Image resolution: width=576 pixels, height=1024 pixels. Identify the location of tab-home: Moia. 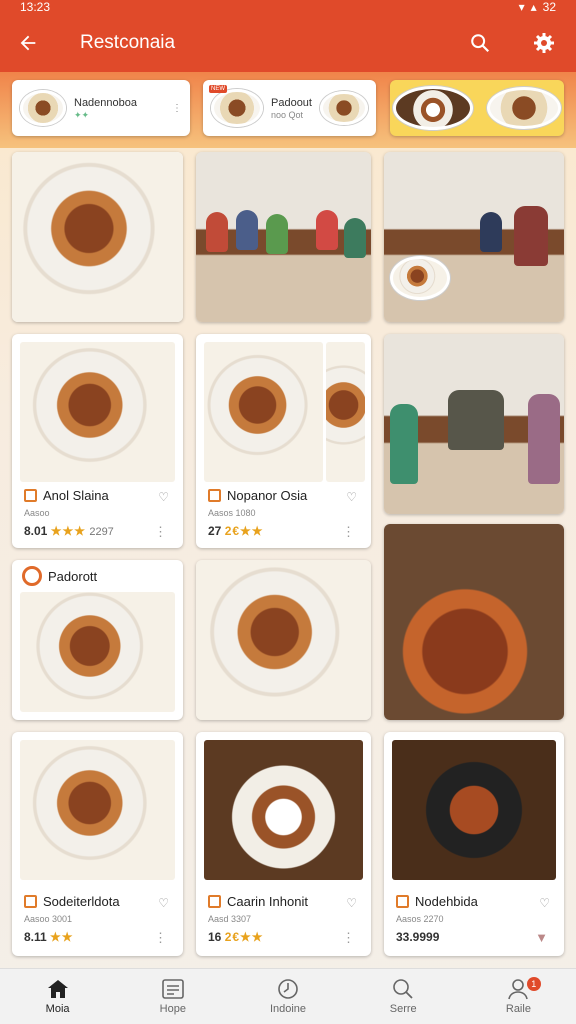
(57, 996).